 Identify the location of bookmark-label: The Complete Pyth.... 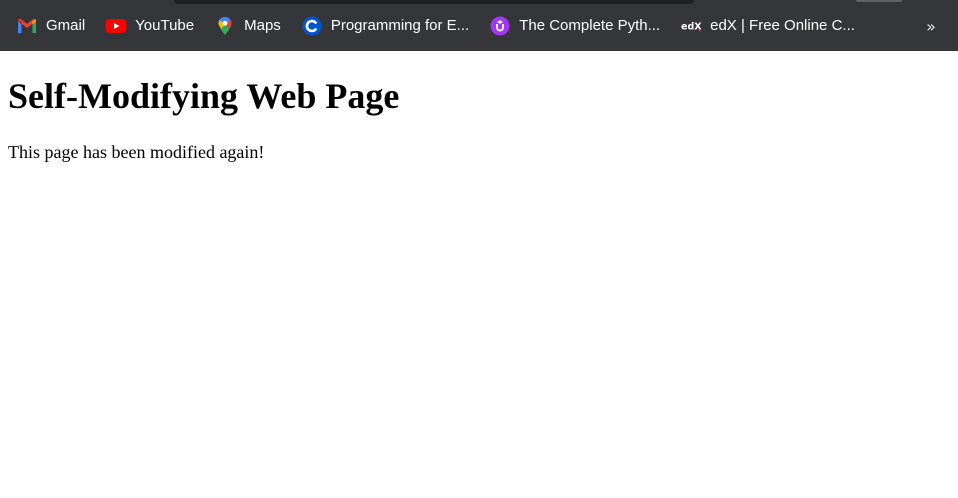
(590, 25).